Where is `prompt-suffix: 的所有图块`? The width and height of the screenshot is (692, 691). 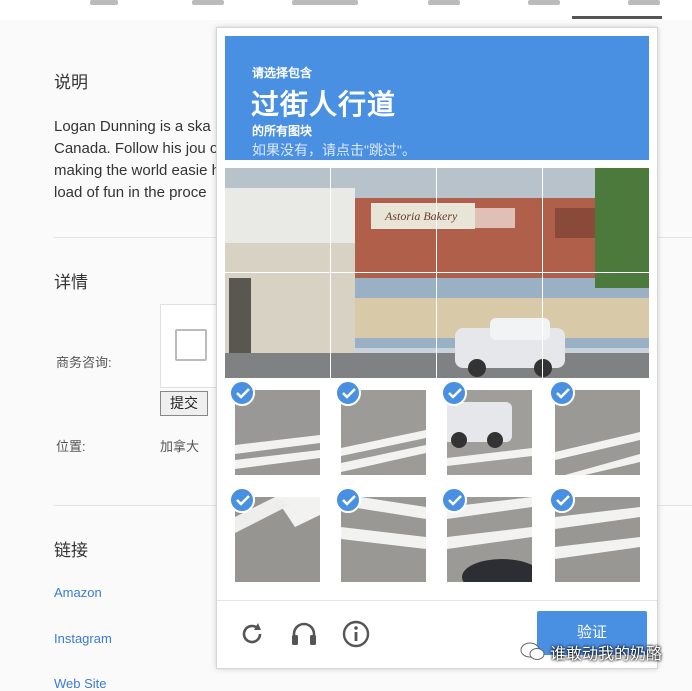
prompt-suffix: 的所有图块 is located at coordinates (282, 131).